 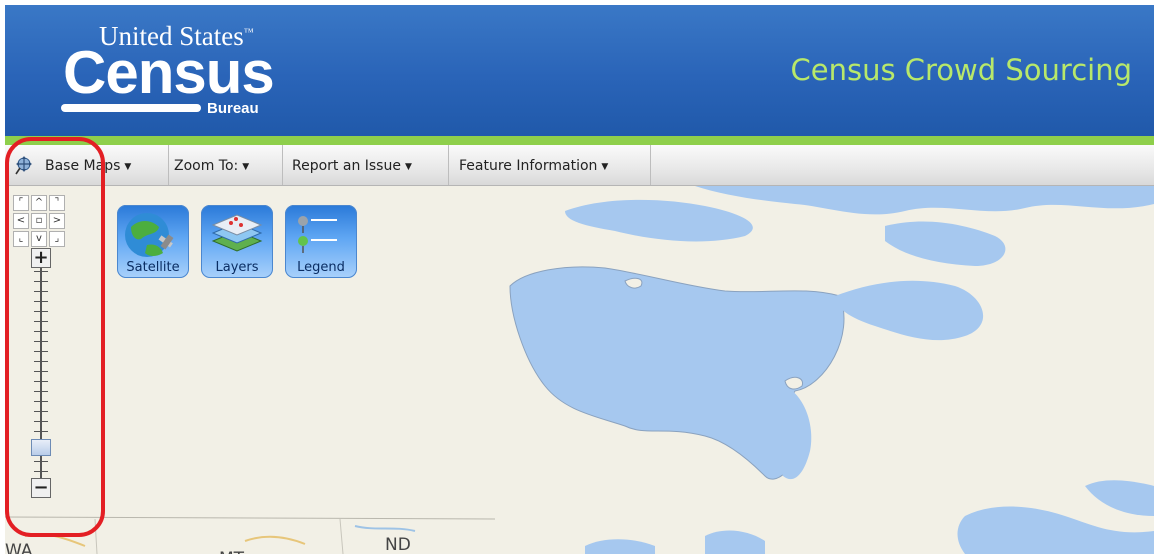 I want to click on pan-up-left-button: ⌜, so click(x=21, y=203).